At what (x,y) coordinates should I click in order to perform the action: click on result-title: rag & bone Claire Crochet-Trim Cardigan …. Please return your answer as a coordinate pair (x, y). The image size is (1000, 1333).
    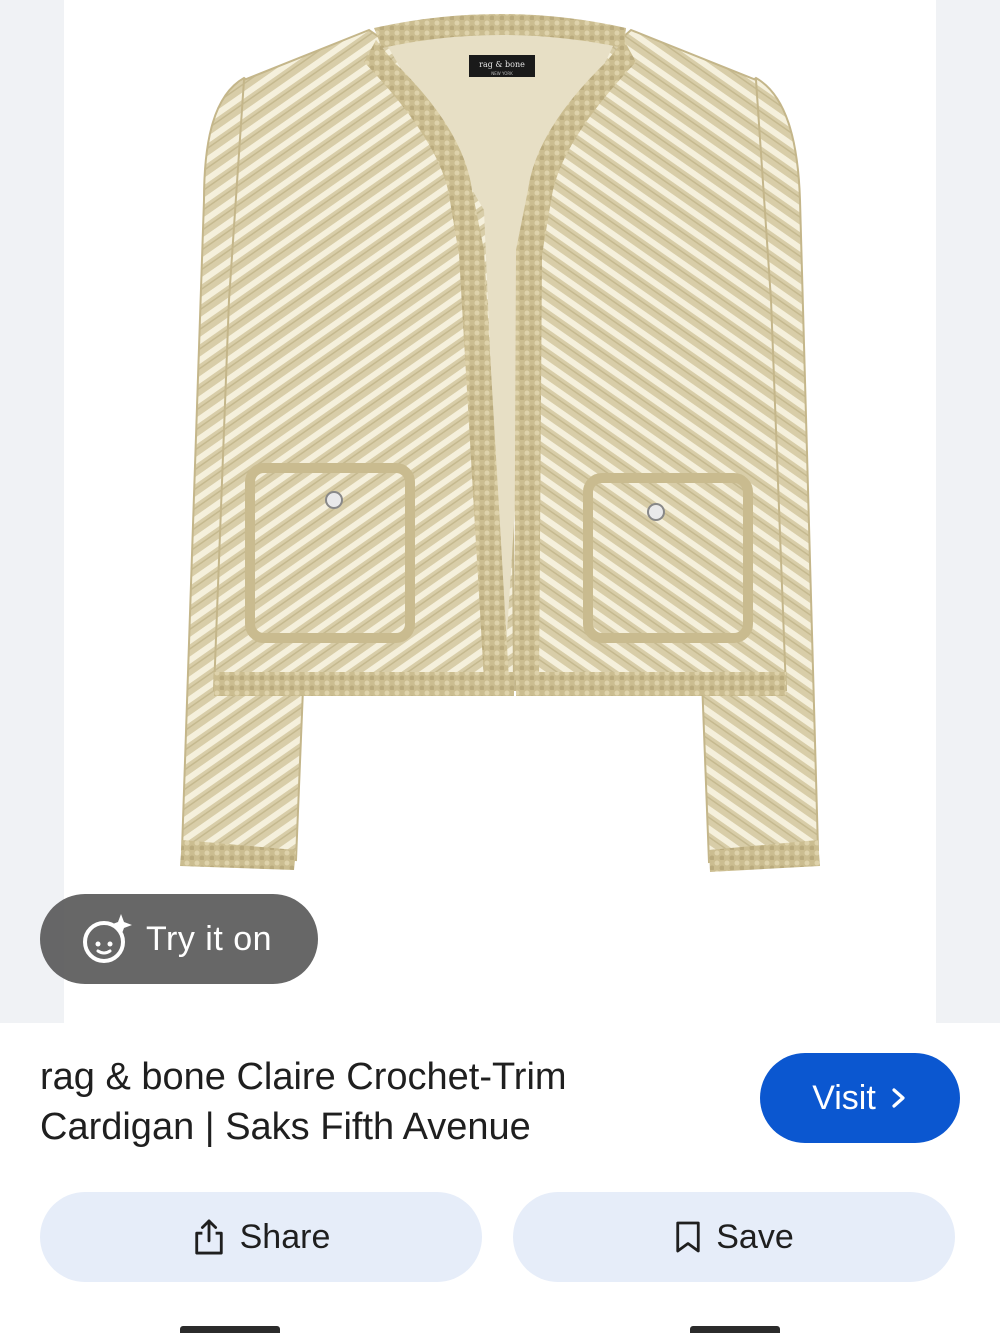
    Looking at the image, I should click on (360, 1102).